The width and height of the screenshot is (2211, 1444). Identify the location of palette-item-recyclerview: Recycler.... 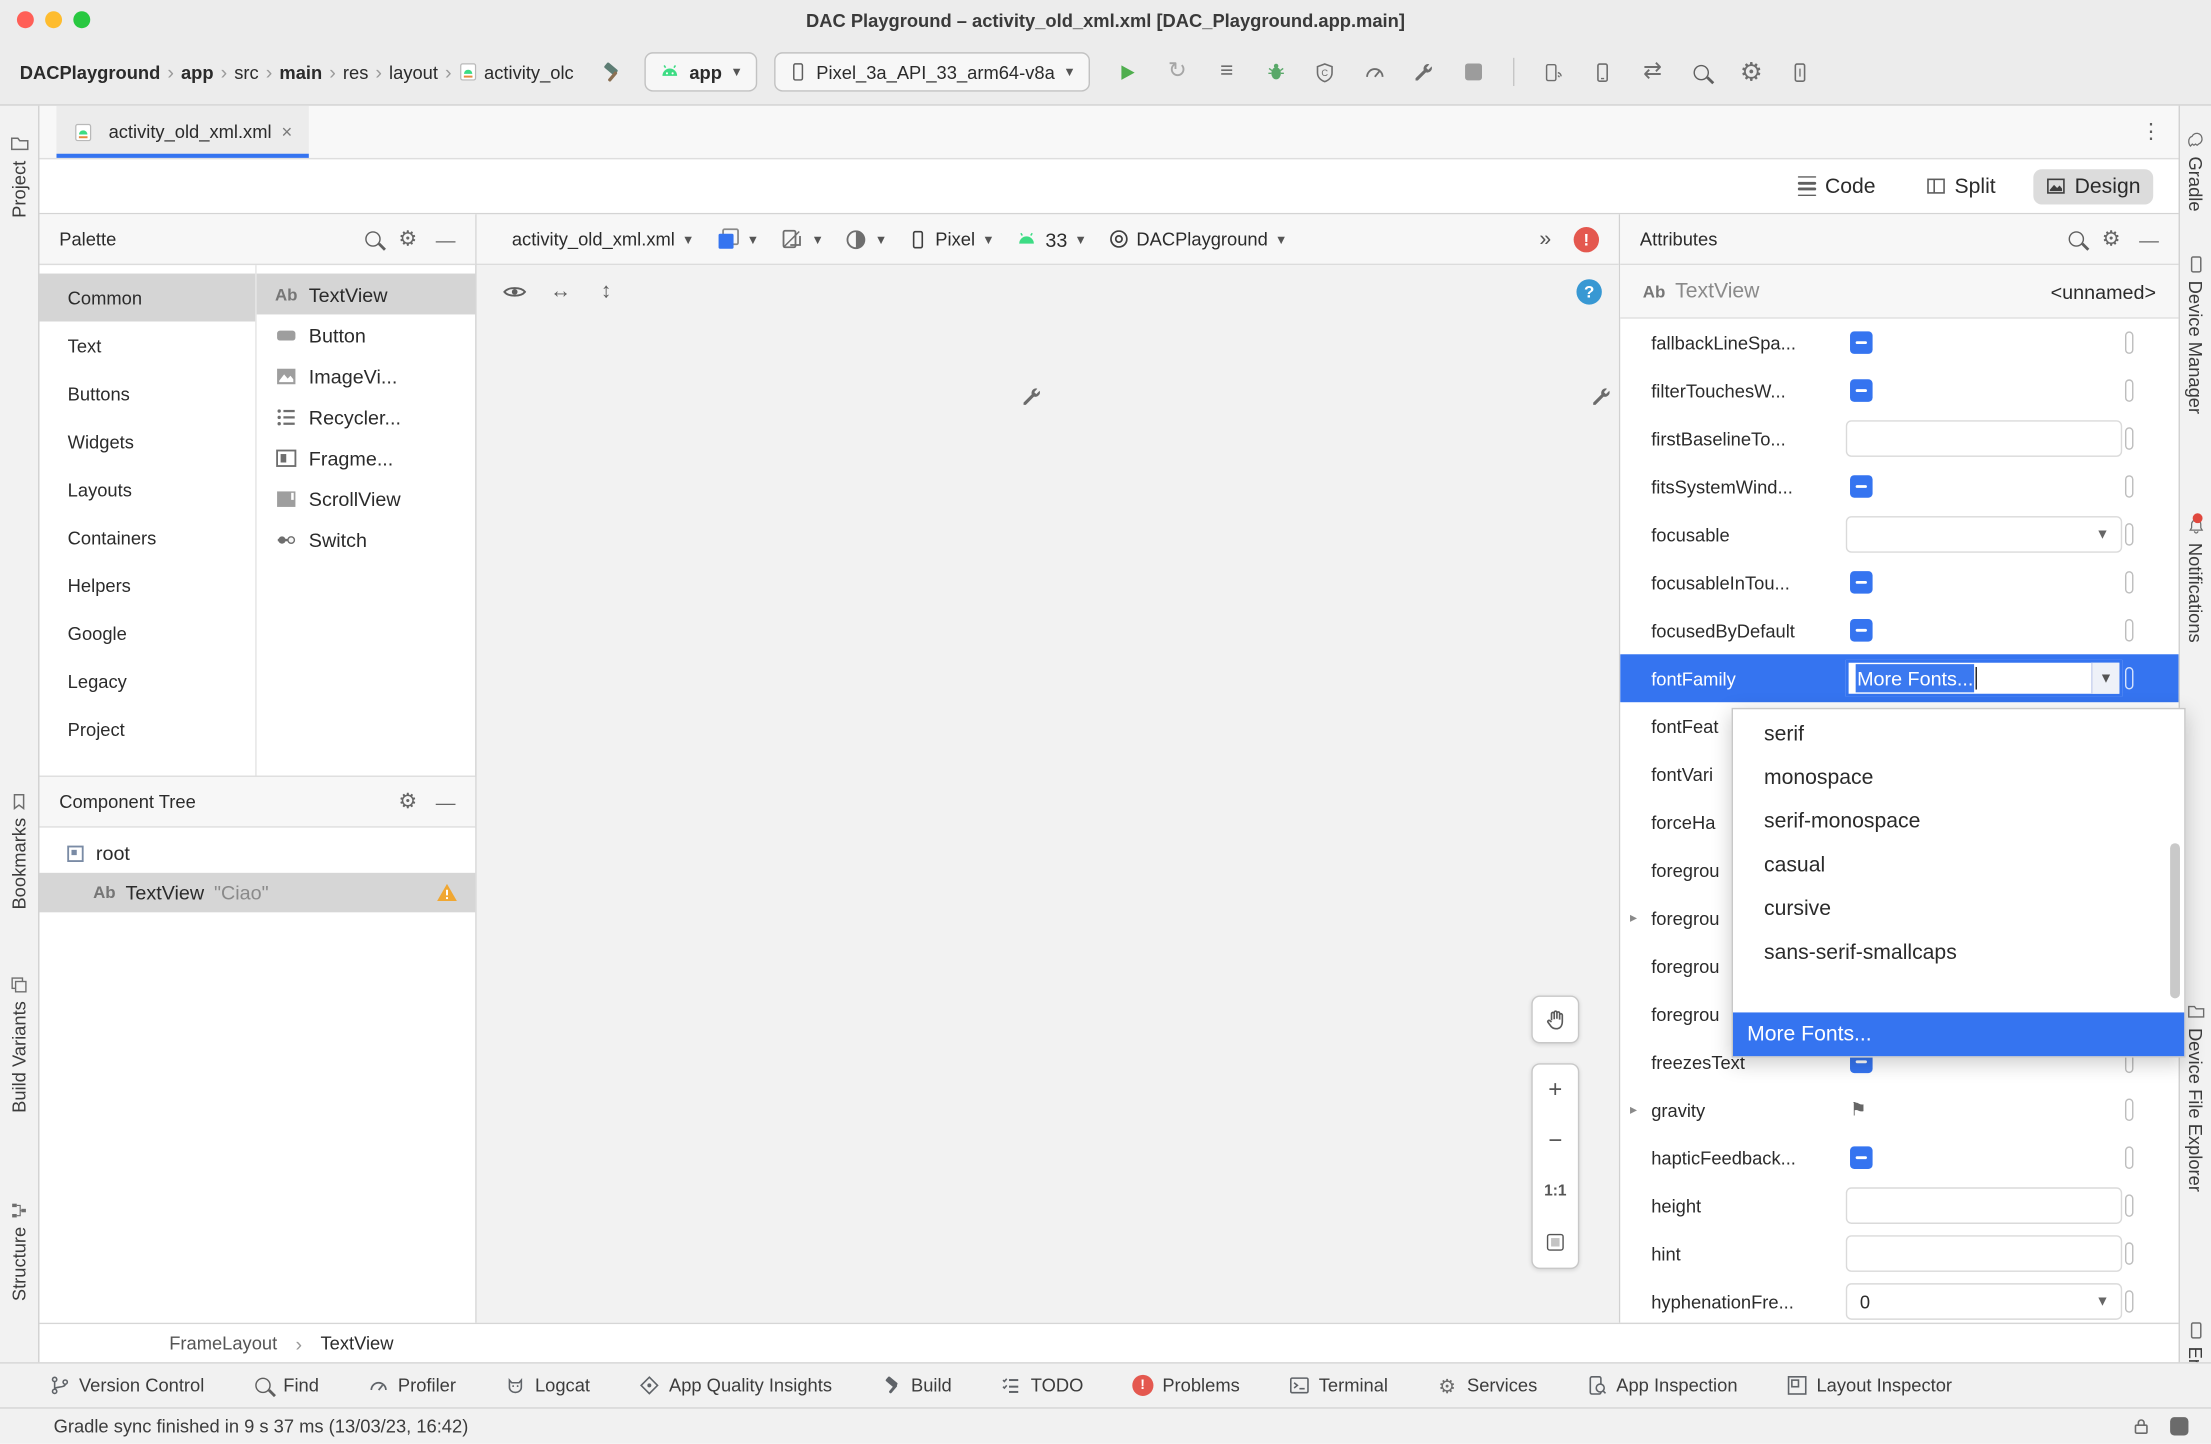
(366, 416).